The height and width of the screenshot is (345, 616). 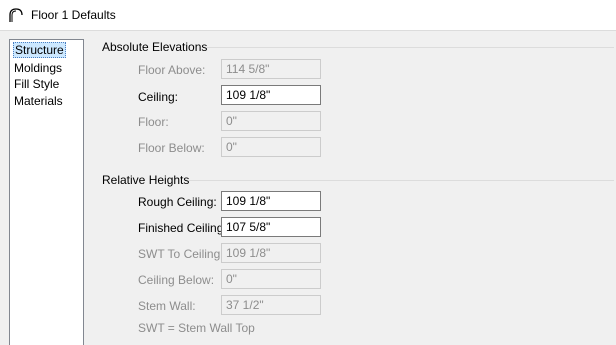 What do you see at coordinates (177, 202) in the screenshot?
I see `rough-ceiling-label: Rough Ceiling:` at bounding box center [177, 202].